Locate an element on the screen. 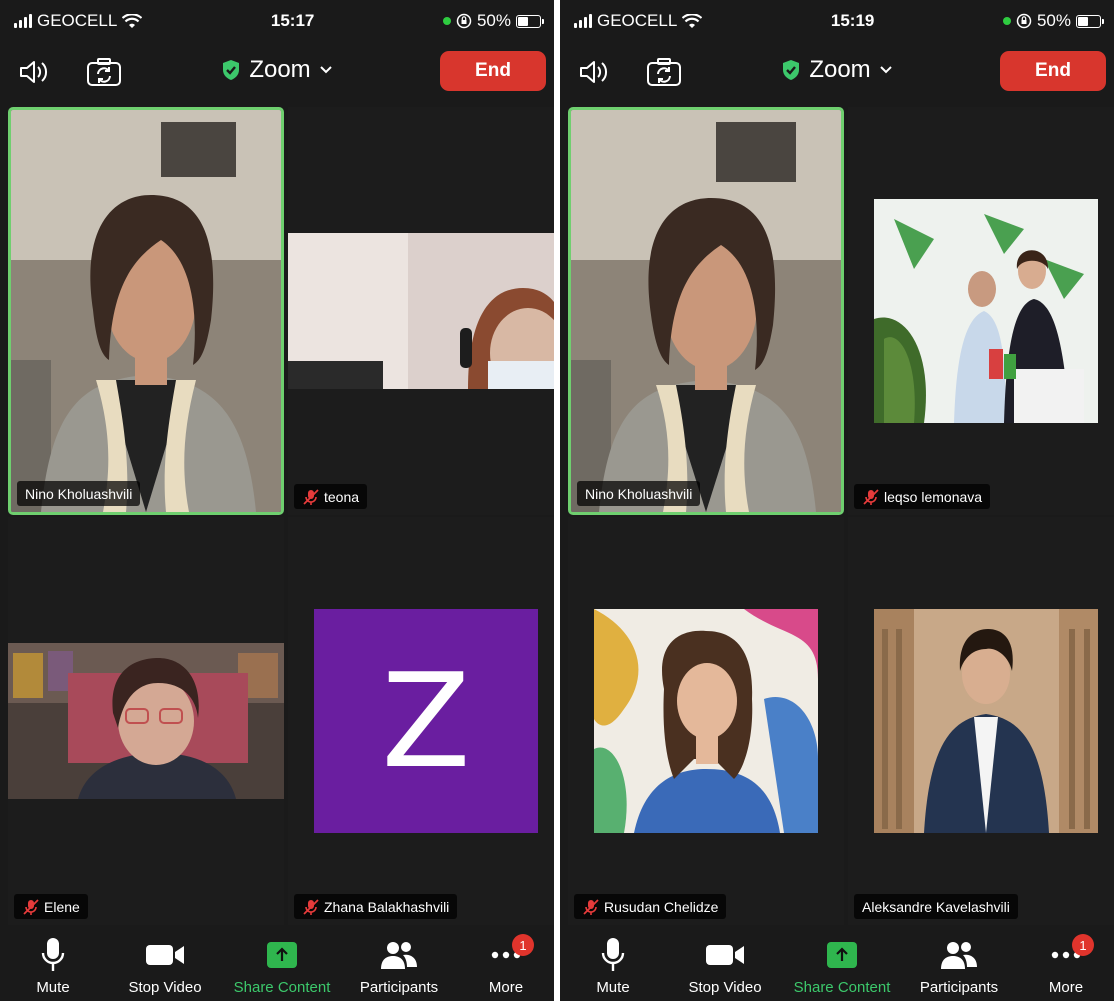 This screenshot has height=1001, width=1114. clock: 15:19 is located at coordinates (852, 20).